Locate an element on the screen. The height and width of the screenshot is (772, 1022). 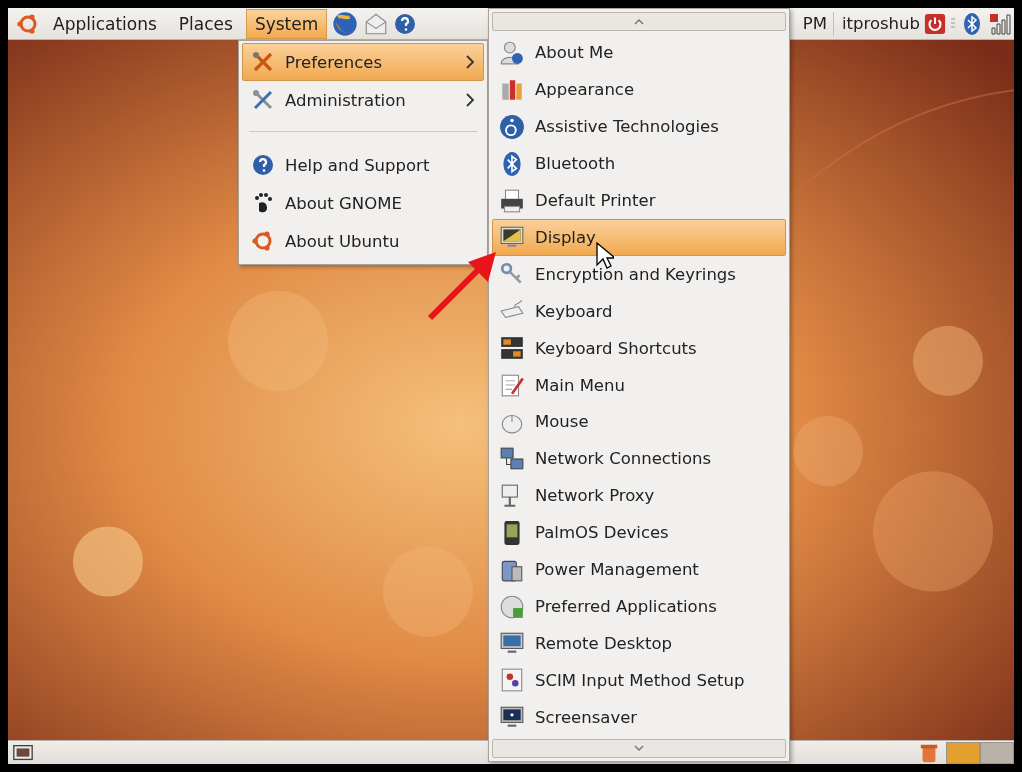
menu-item: About GNOME is located at coordinates (363, 203).